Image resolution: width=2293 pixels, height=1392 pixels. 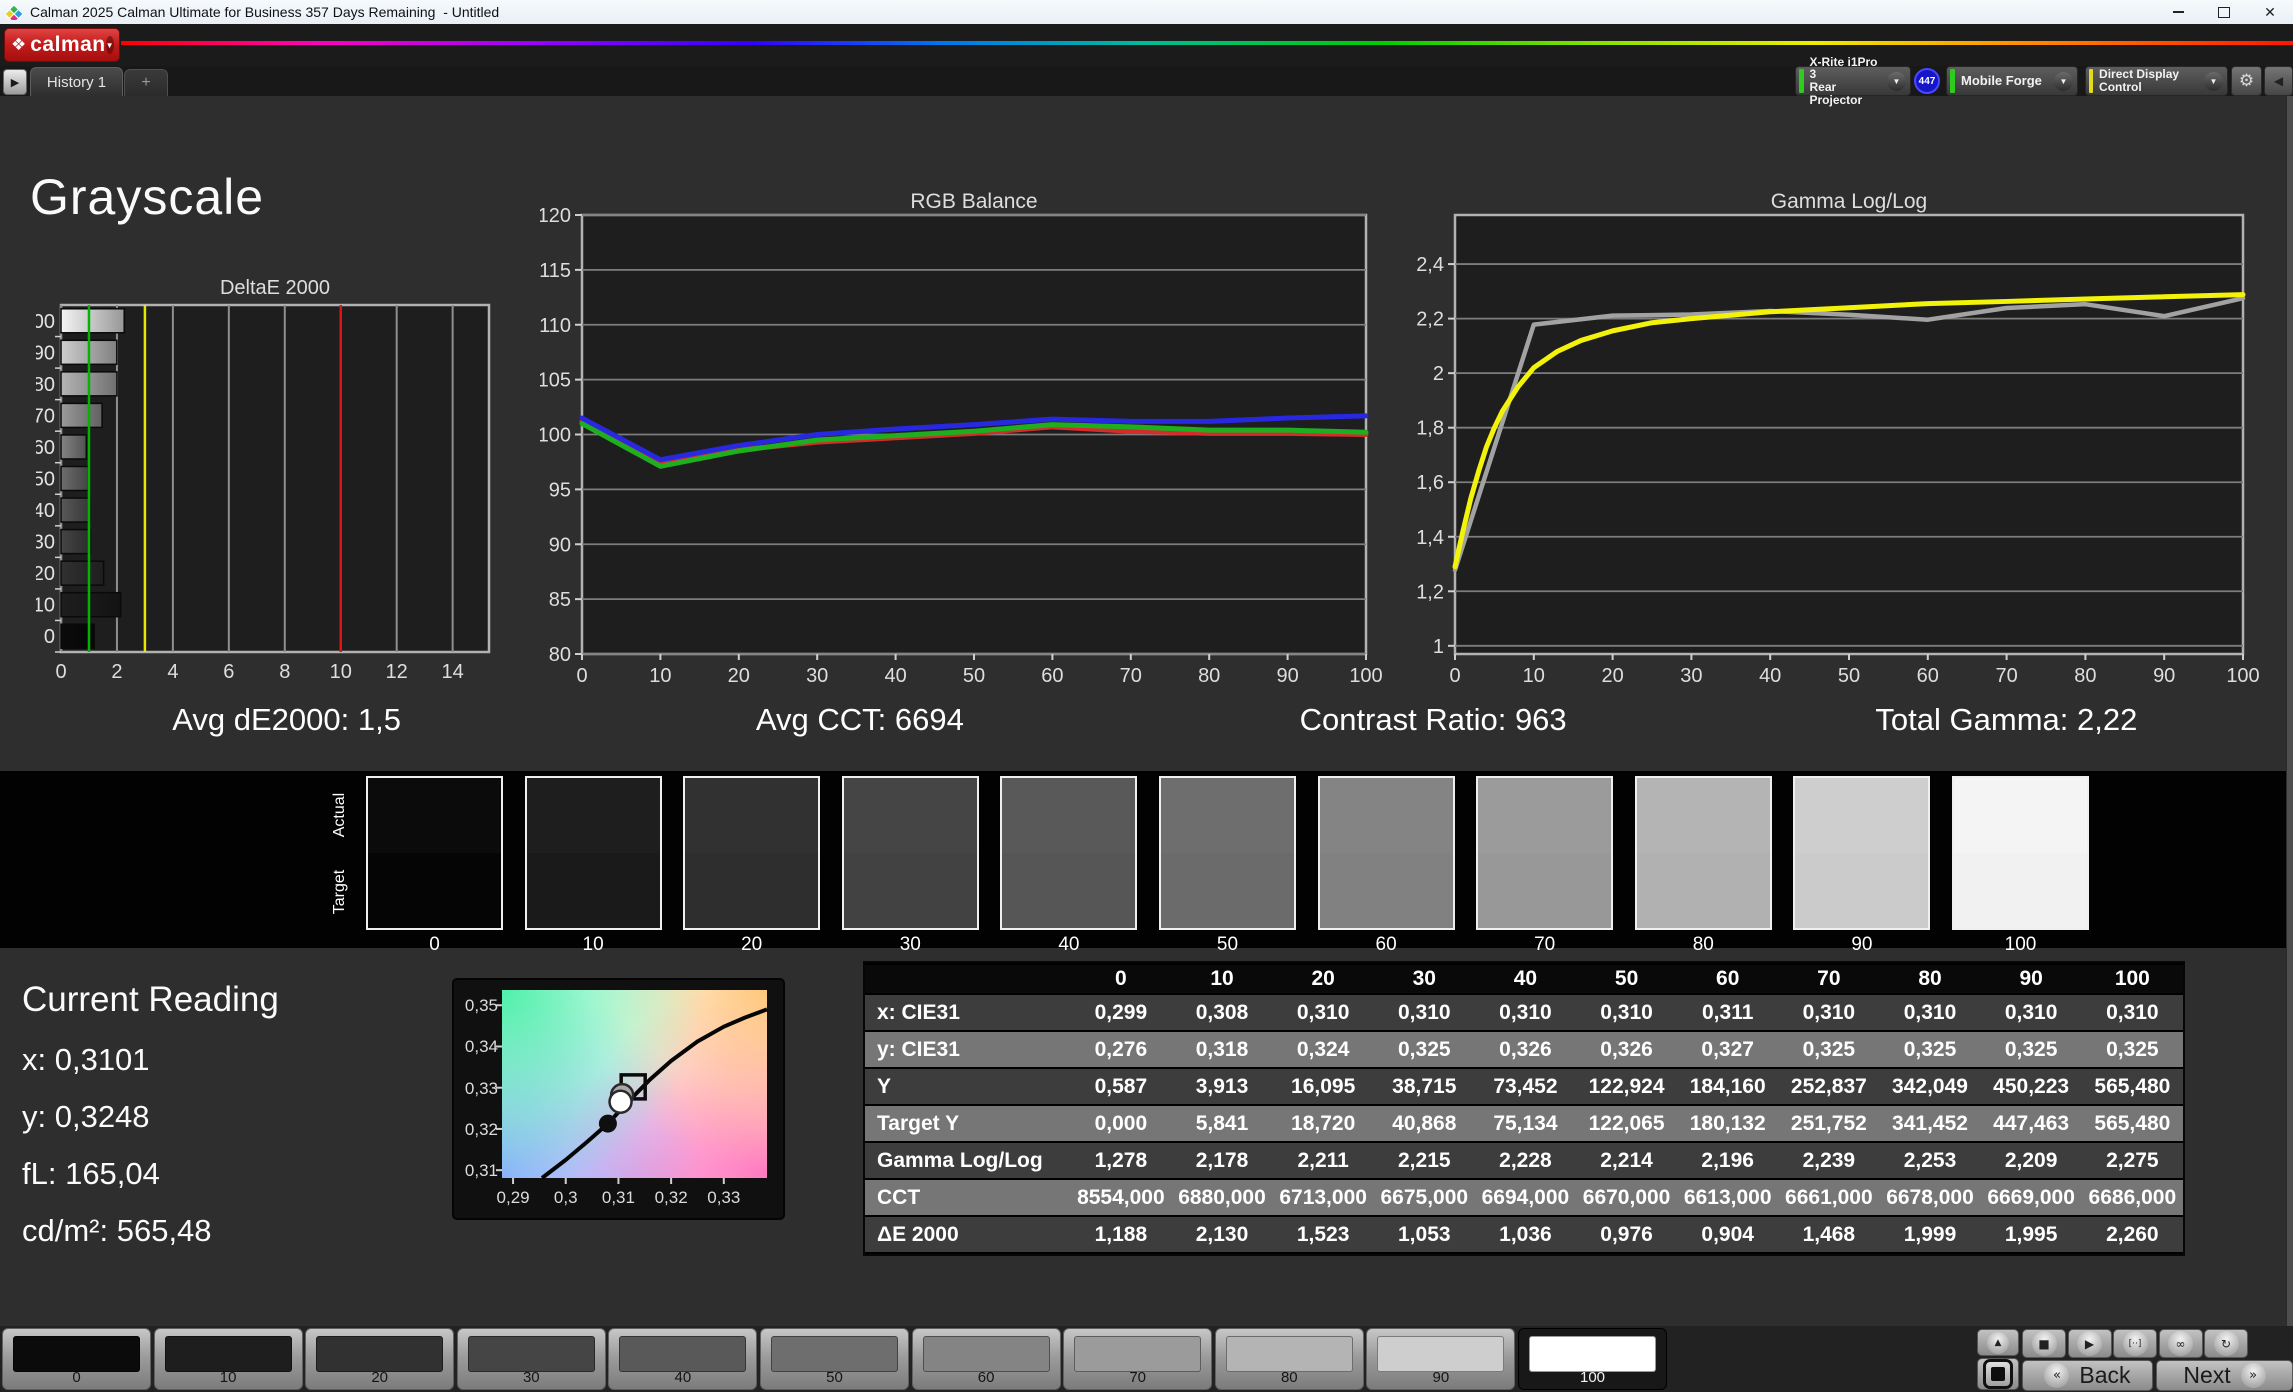 What do you see at coordinates (1323, 1049) in the screenshot?
I see `table-cell: 0,324` at bounding box center [1323, 1049].